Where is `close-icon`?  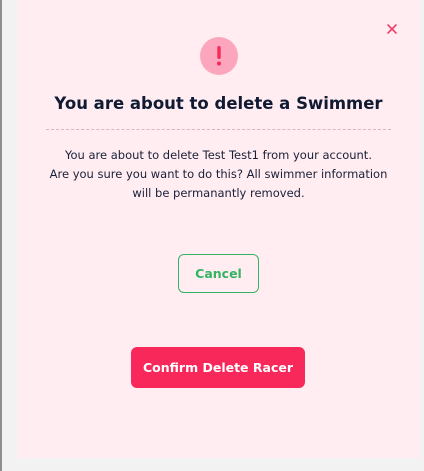 close-icon is located at coordinates (392, 29).